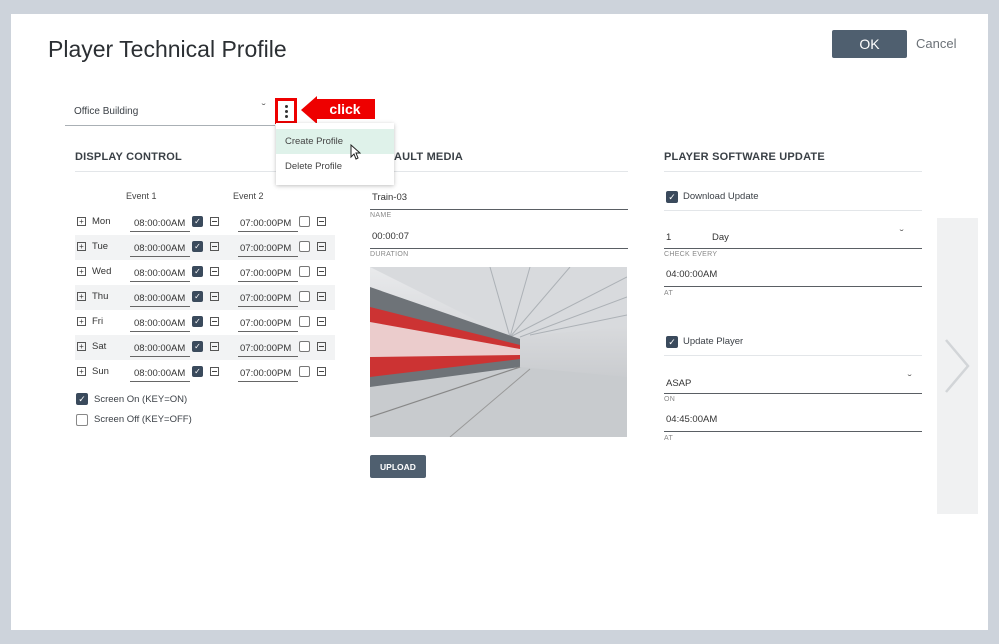 Image resolution: width=999 pixels, height=644 pixels. Describe the element at coordinates (335, 141) in the screenshot. I see `create-profile-menu-item: Create Profile` at that location.